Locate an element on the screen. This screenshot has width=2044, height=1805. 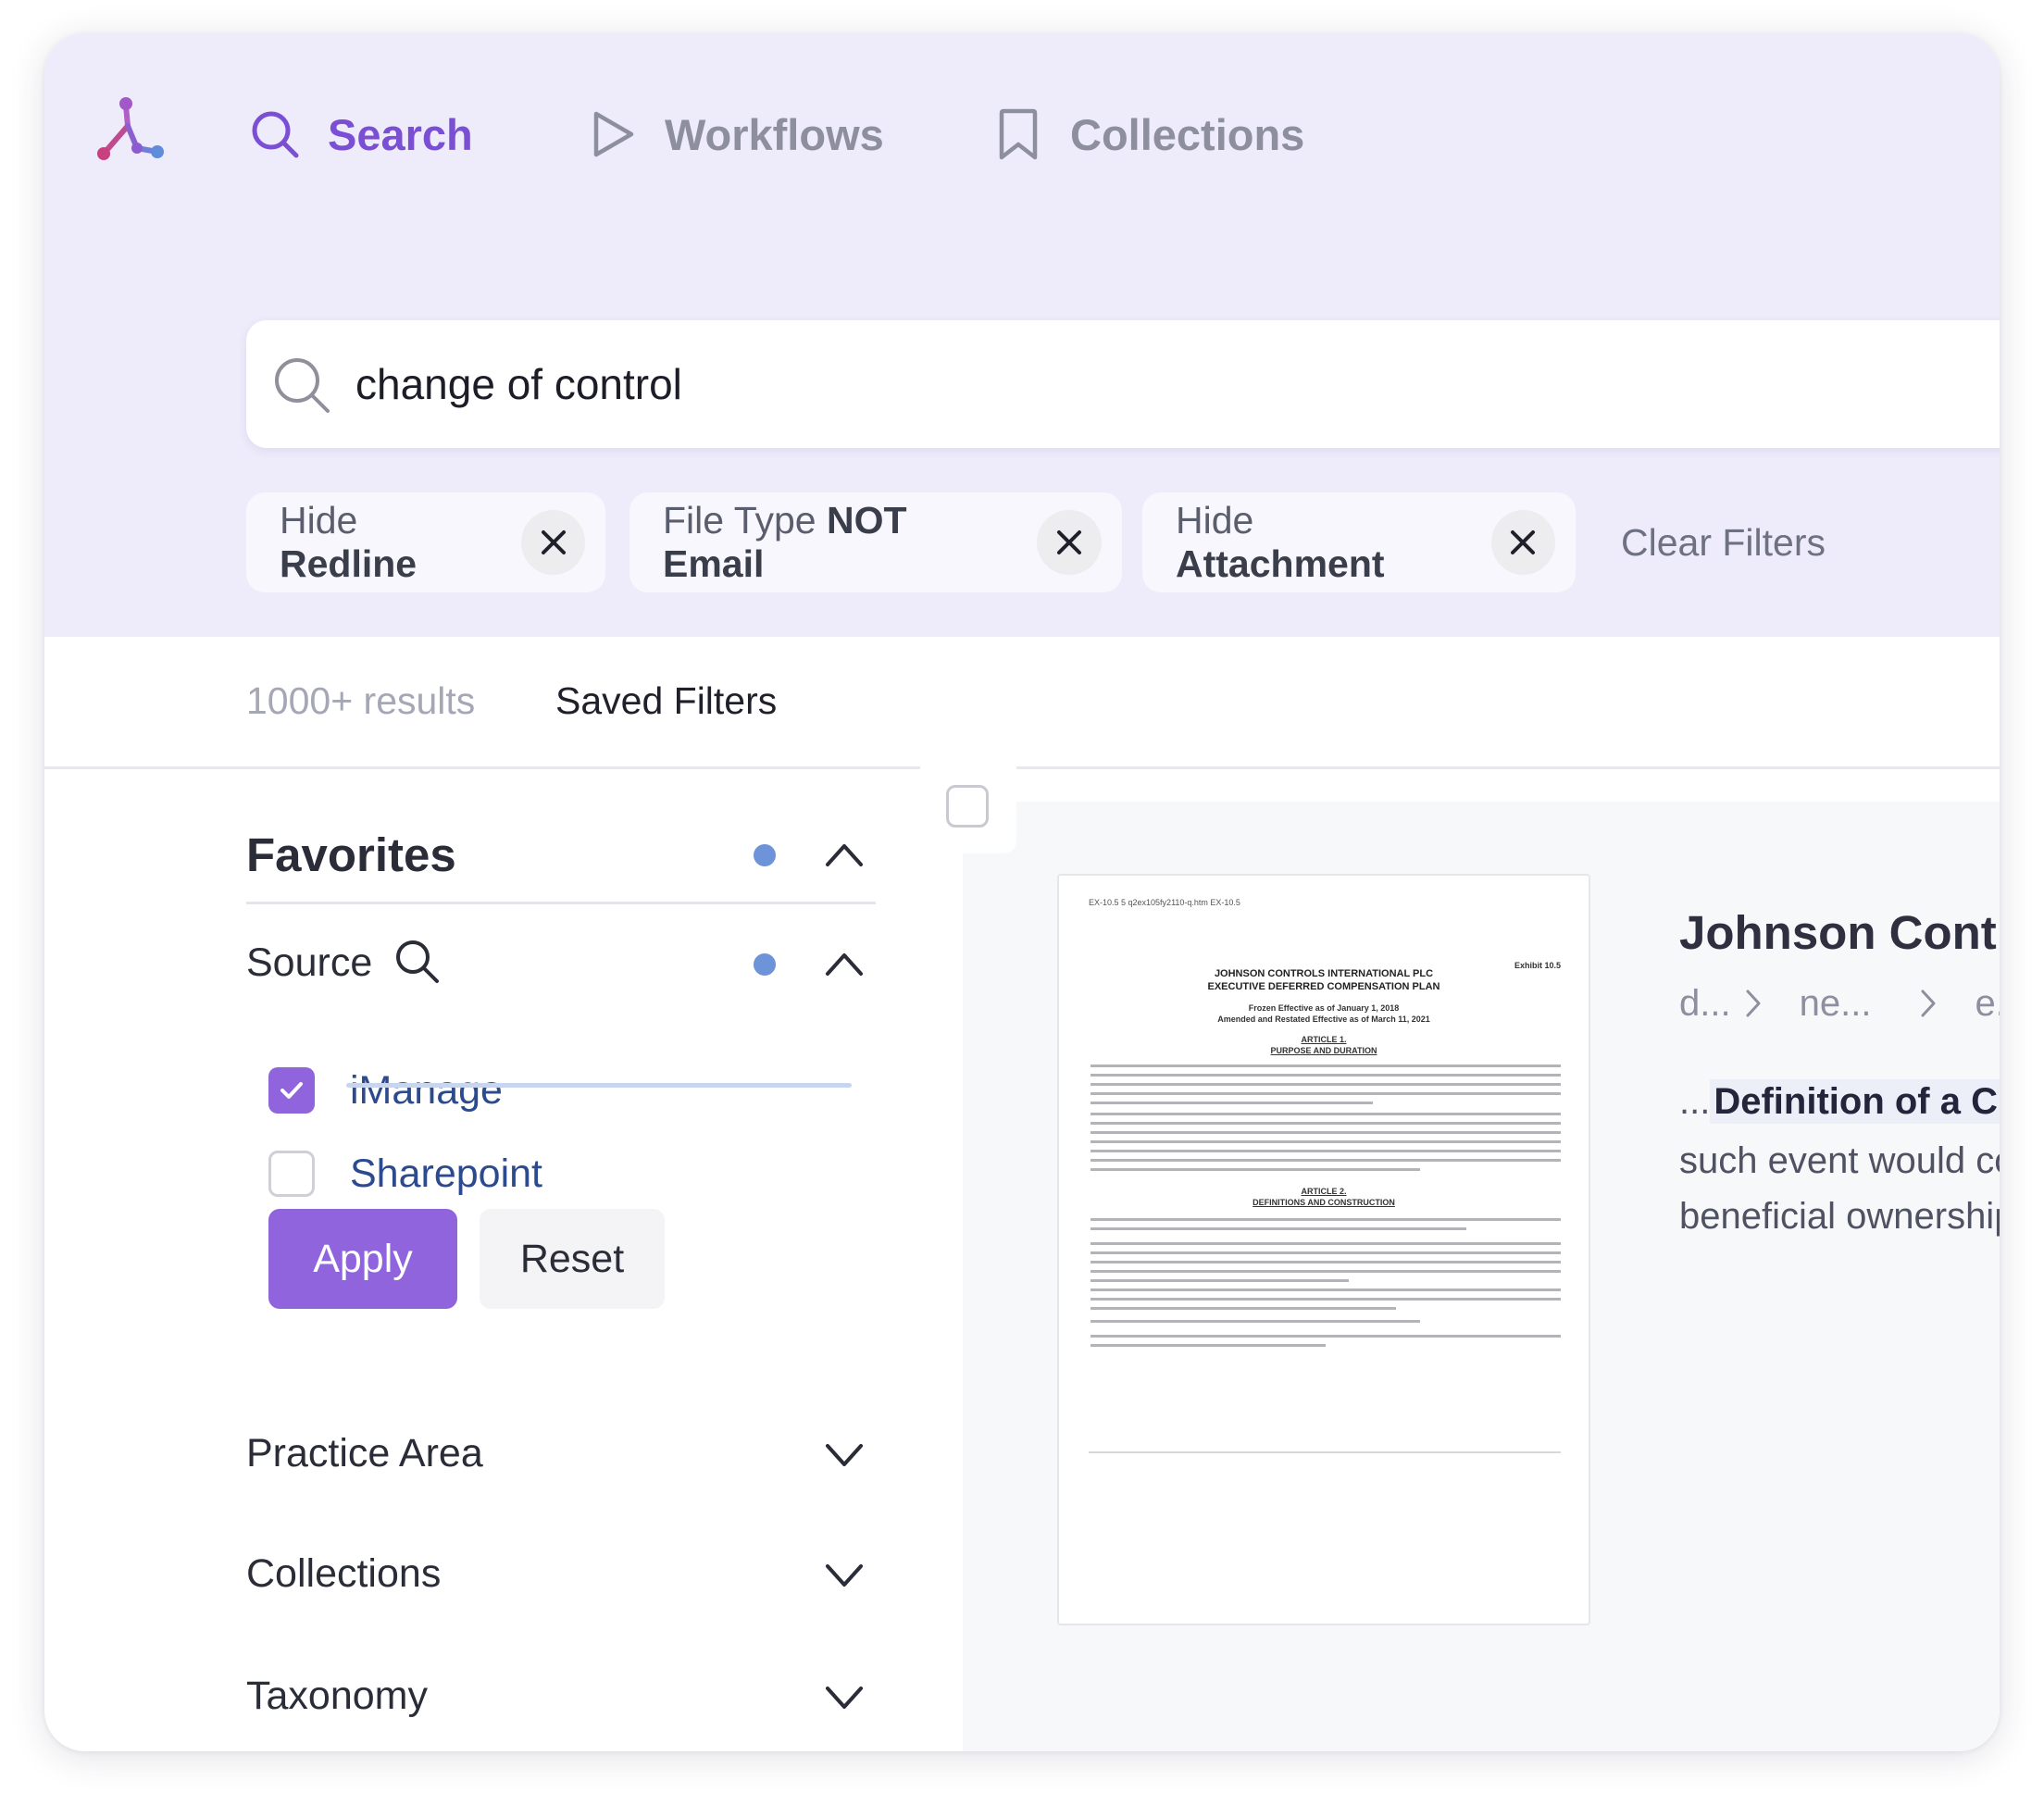
search-bar is located at coordinates (1123, 384).